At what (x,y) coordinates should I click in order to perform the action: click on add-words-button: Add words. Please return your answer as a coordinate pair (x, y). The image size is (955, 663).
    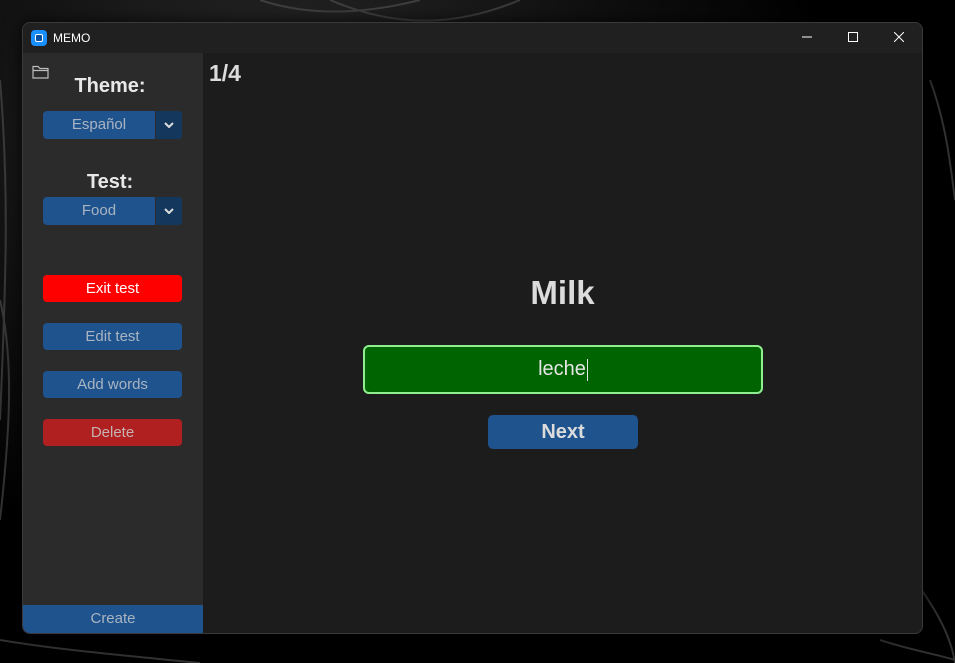
    Looking at the image, I should click on (112, 384).